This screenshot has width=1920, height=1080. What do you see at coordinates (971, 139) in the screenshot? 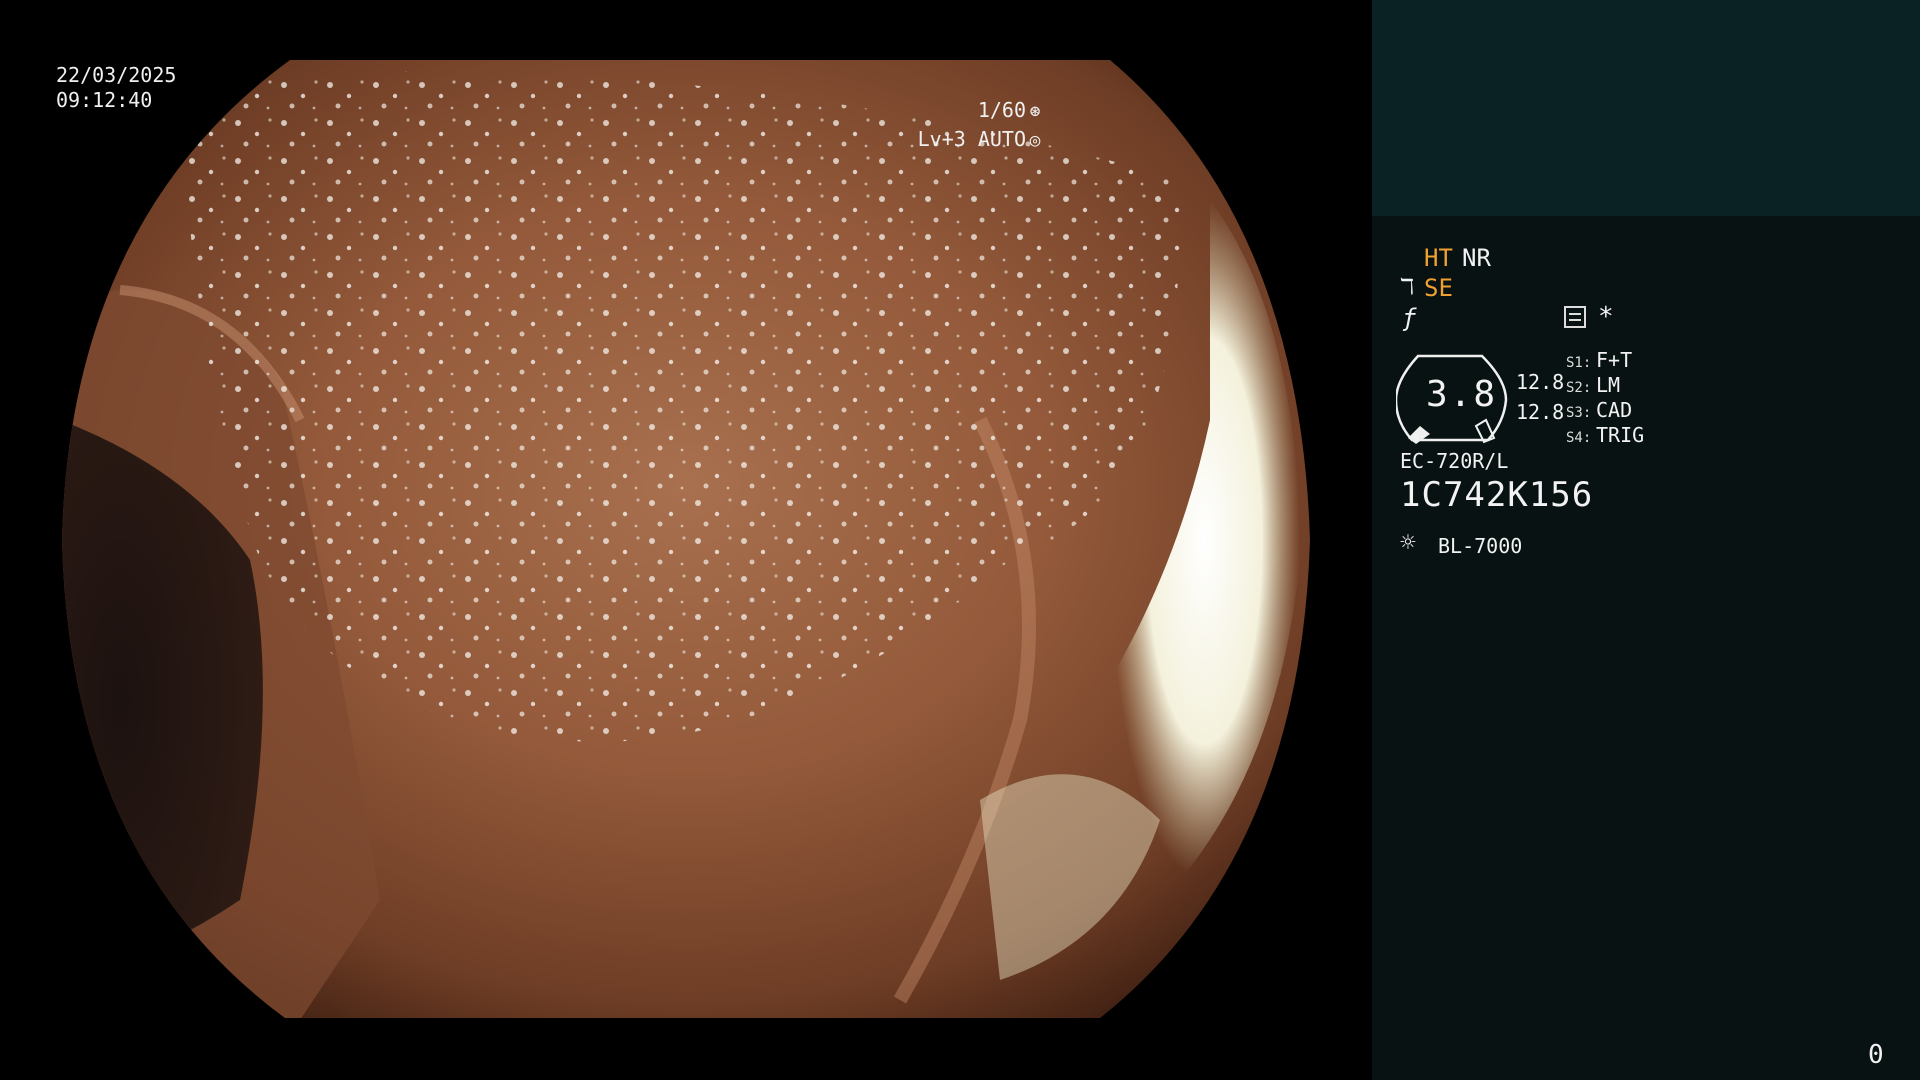
I see `brightness-level-value: Lv+3 AUTO` at bounding box center [971, 139].